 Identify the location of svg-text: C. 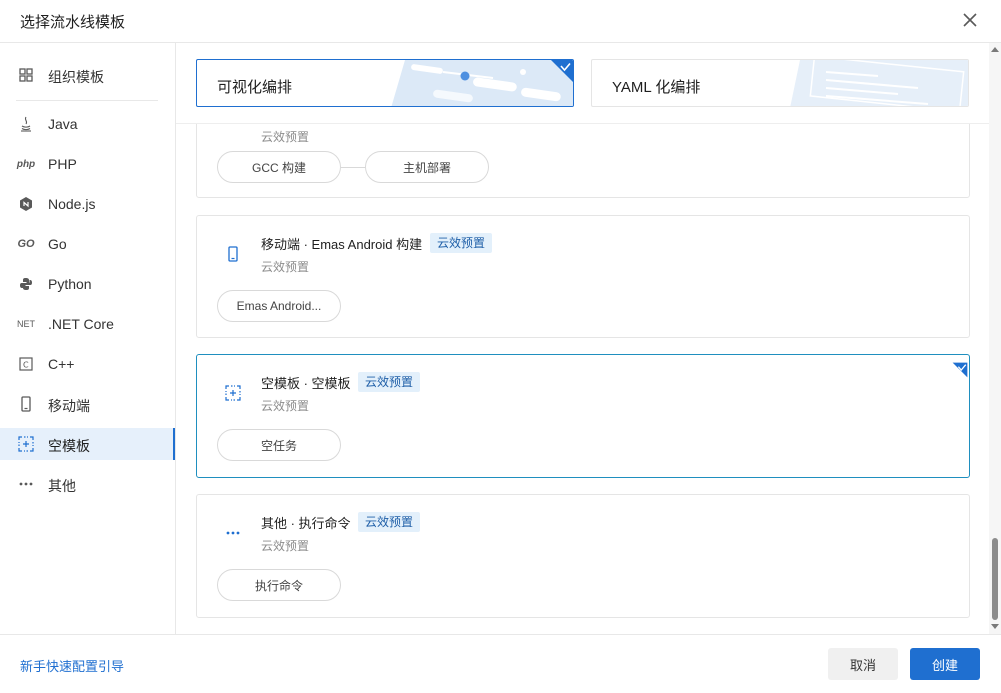
(26, 365).